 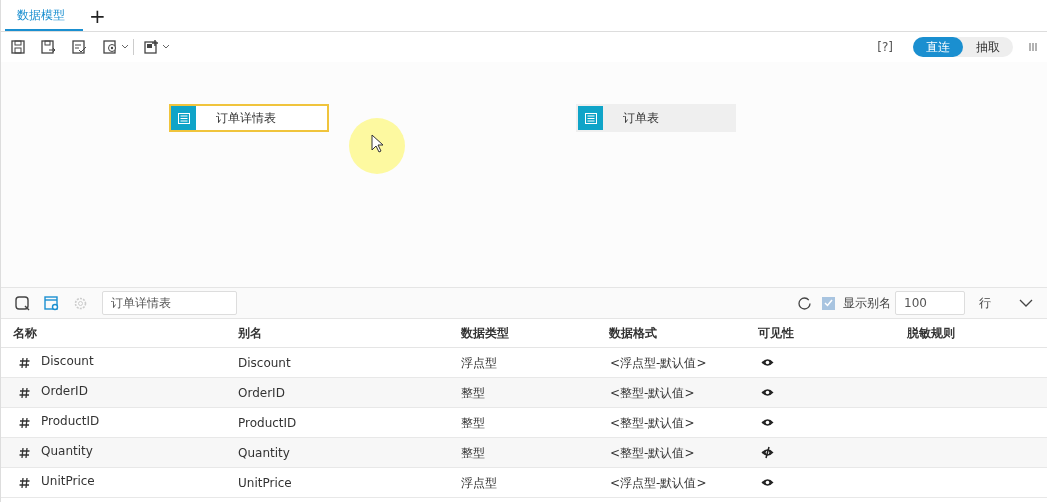 What do you see at coordinates (930, 303) in the screenshot?
I see `row-count-field: 100` at bounding box center [930, 303].